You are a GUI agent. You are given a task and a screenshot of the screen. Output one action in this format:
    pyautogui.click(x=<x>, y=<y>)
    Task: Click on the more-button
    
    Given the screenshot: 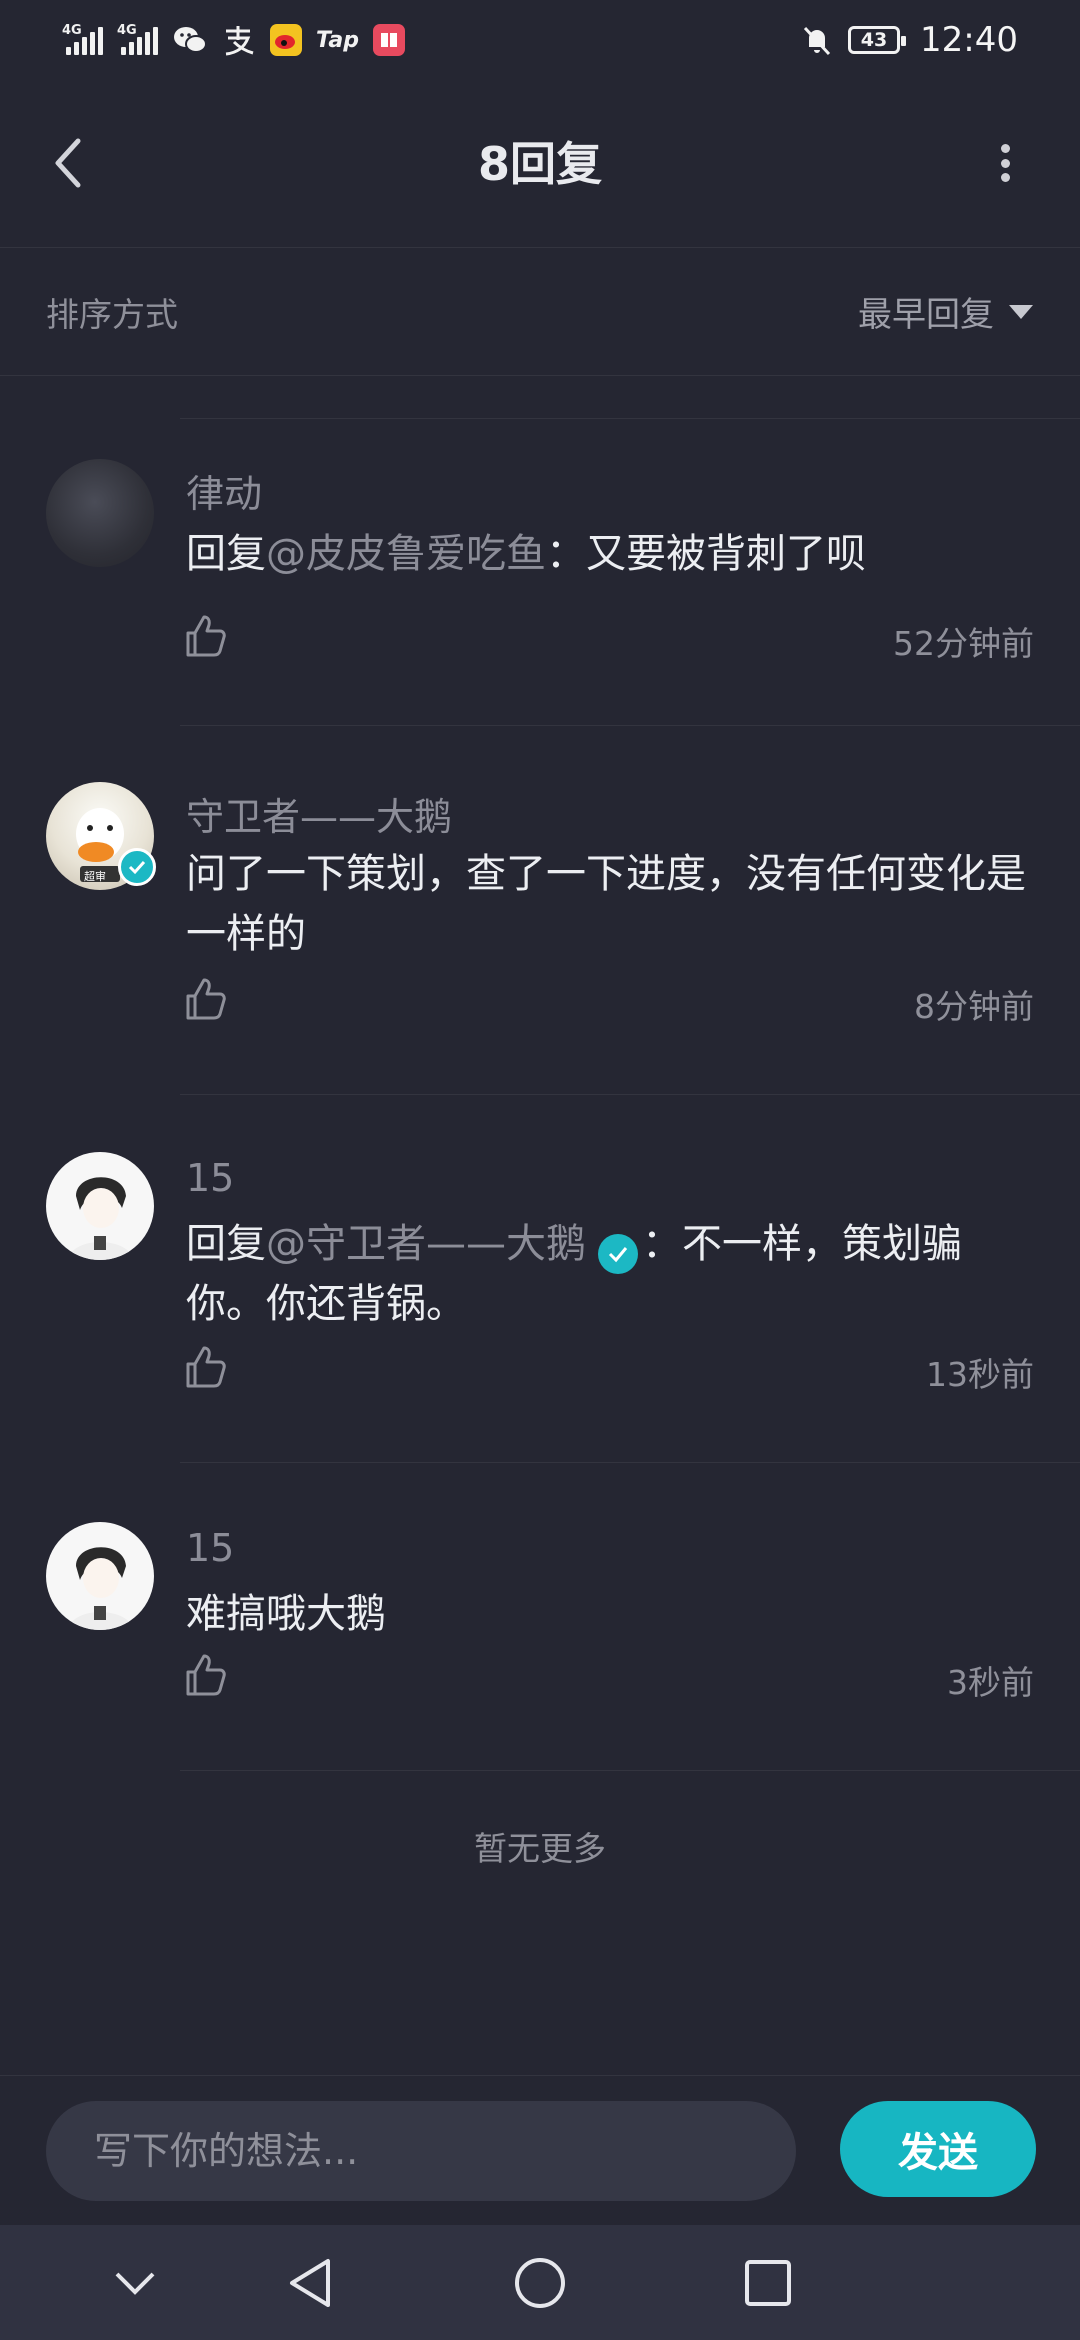 What is the action you would take?
    pyautogui.click(x=1005, y=163)
    